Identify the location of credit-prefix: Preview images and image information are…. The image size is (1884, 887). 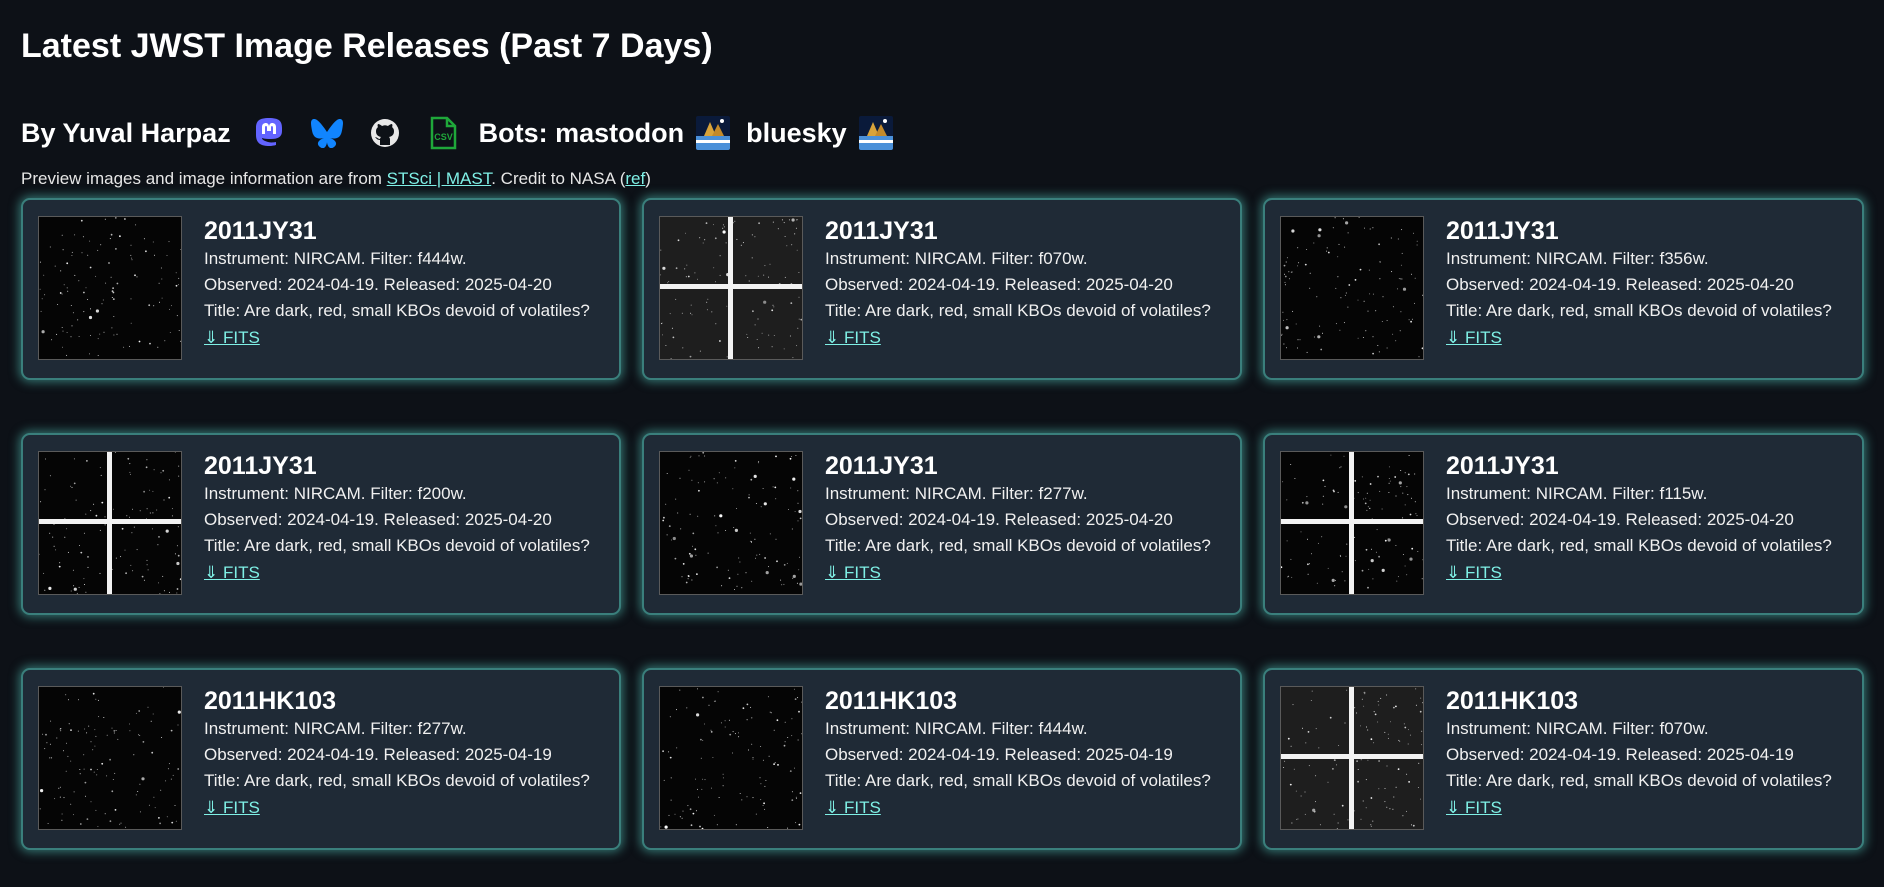
(204, 178).